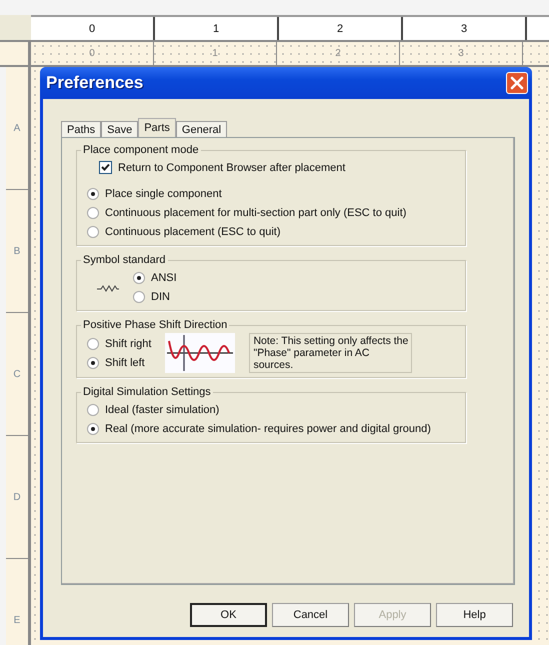 The height and width of the screenshot is (645, 549). Describe the element at coordinates (279, 167) in the screenshot. I see `checkbox: Return to Component Browser after placement` at that location.